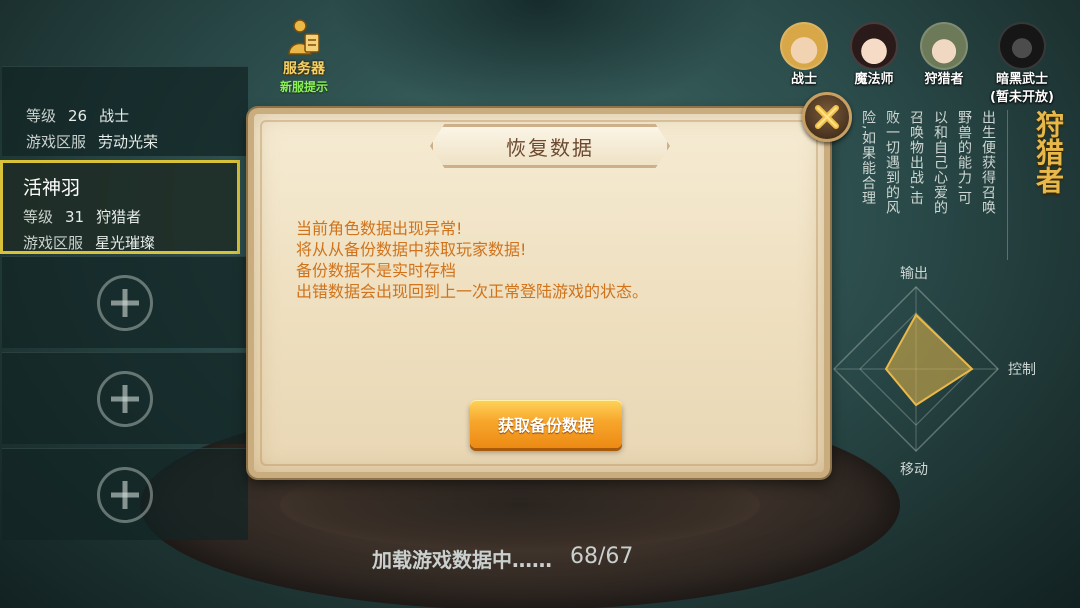  Describe the element at coordinates (540, 60) in the screenshot. I see `background-foliage` at that location.